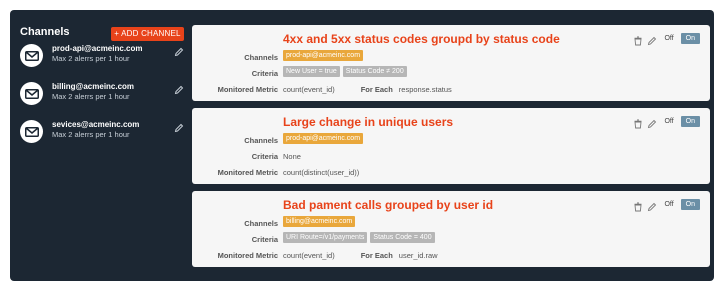 The width and height of the screenshot is (723, 300). Describe the element at coordinates (97, 48) in the screenshot. I see `channel-email: prod-api@acmeinc.com` at that location.